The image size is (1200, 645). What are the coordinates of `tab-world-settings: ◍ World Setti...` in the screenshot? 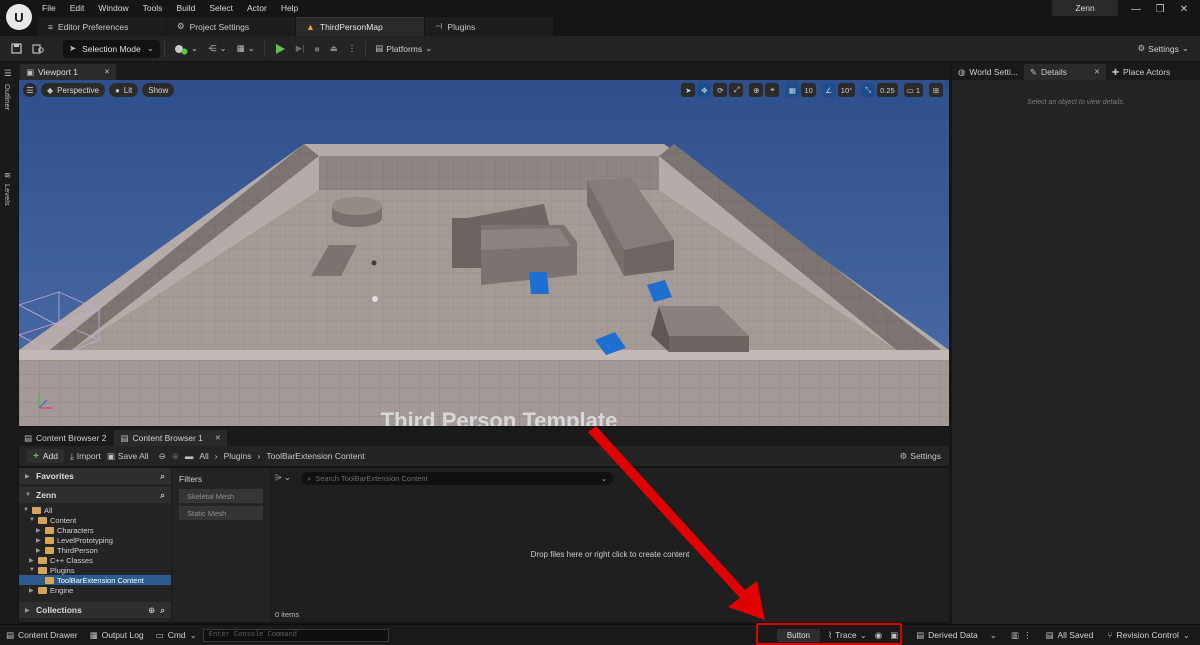 It's located at (988, 72).